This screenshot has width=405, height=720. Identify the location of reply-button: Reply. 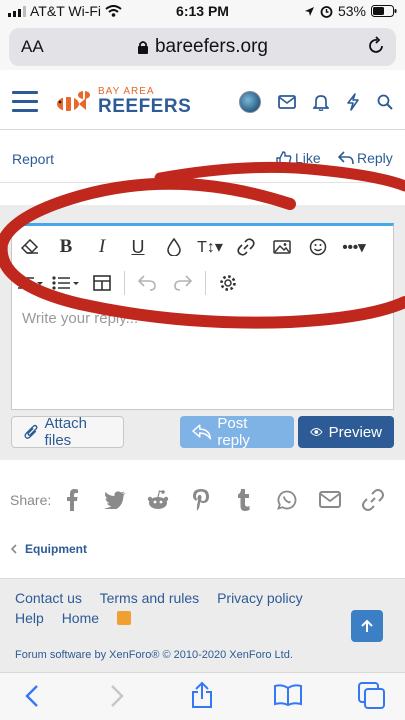
(365, 158).